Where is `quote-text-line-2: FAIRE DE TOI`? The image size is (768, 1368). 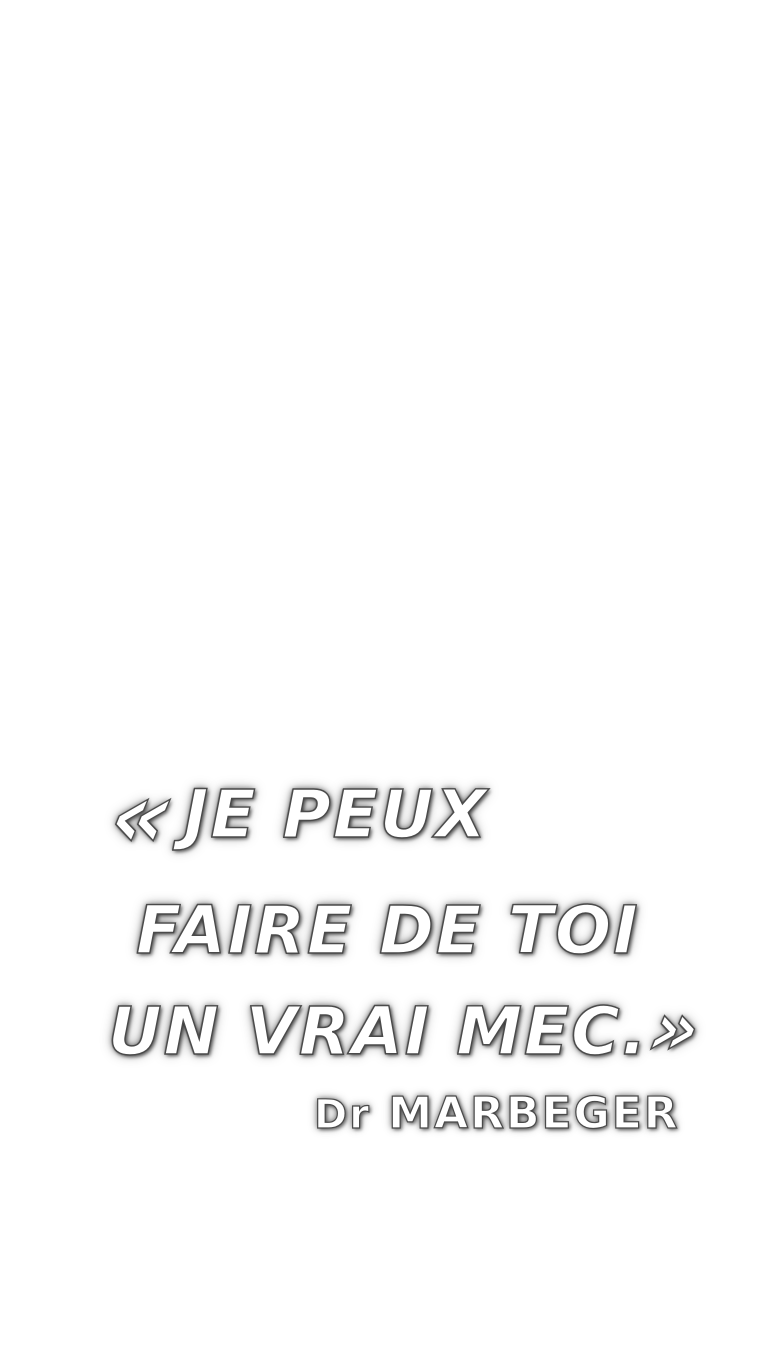
quote-text-line-2: FAIRE DE TOI is located at coordinates (387, 930).